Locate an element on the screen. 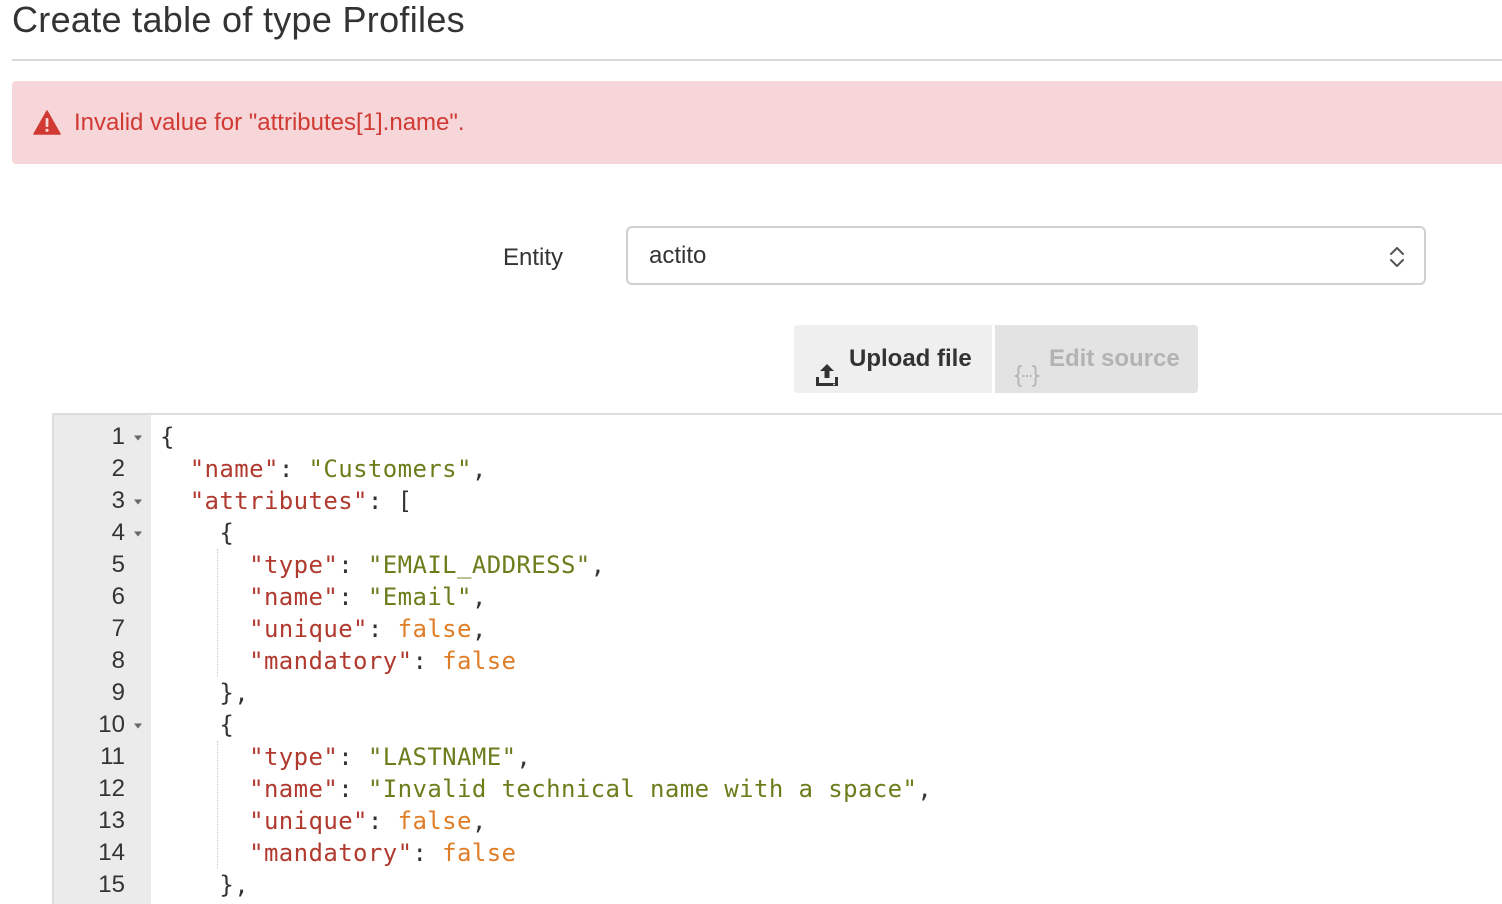  code-line: "name": "Customers", is located at coordinates (323, 469).